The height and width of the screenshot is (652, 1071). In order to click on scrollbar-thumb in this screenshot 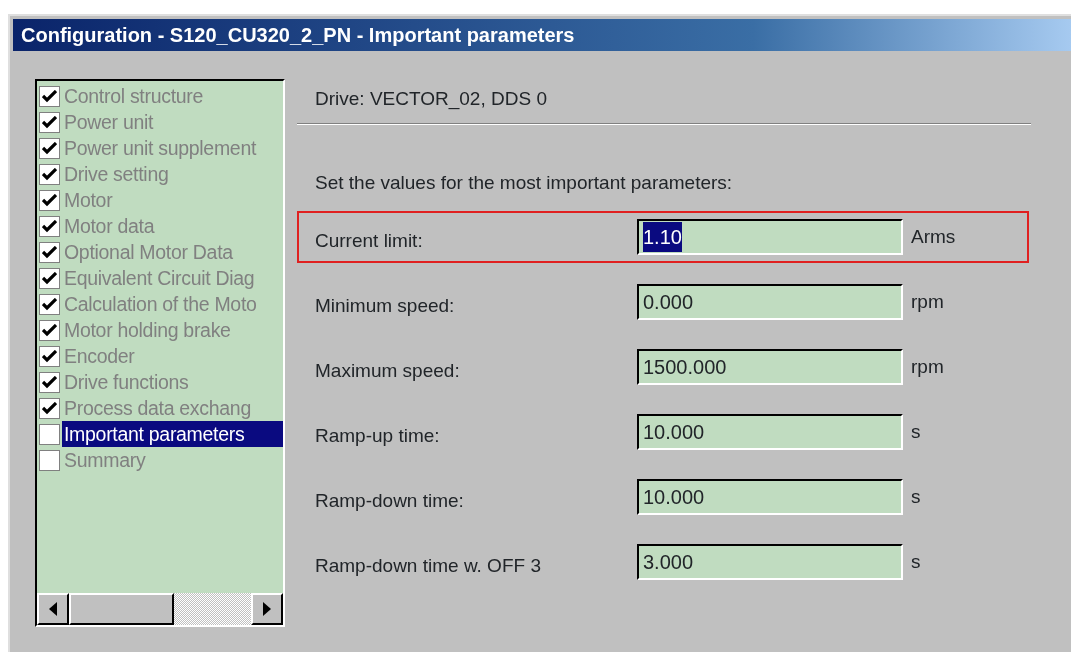, I will do `click(121, 609)`.